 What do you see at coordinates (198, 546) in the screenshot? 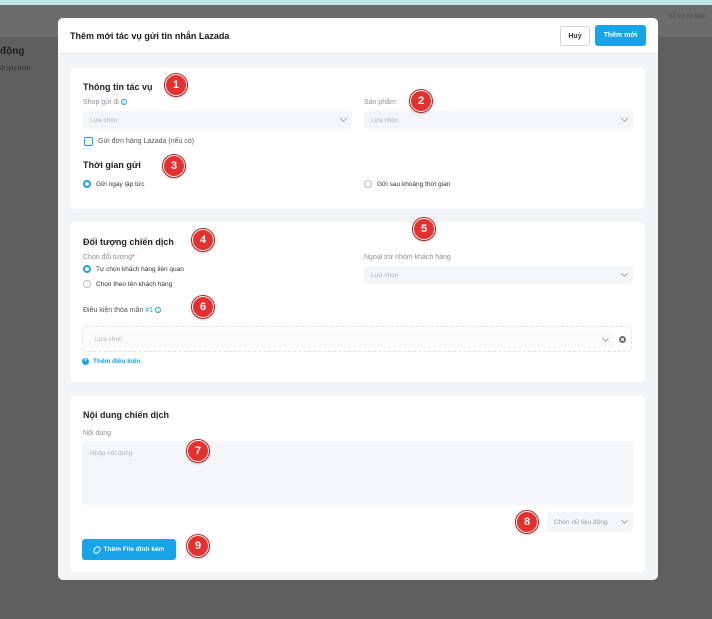
I see `annotation-marker-9: 9` at bounding box center [198, 546].